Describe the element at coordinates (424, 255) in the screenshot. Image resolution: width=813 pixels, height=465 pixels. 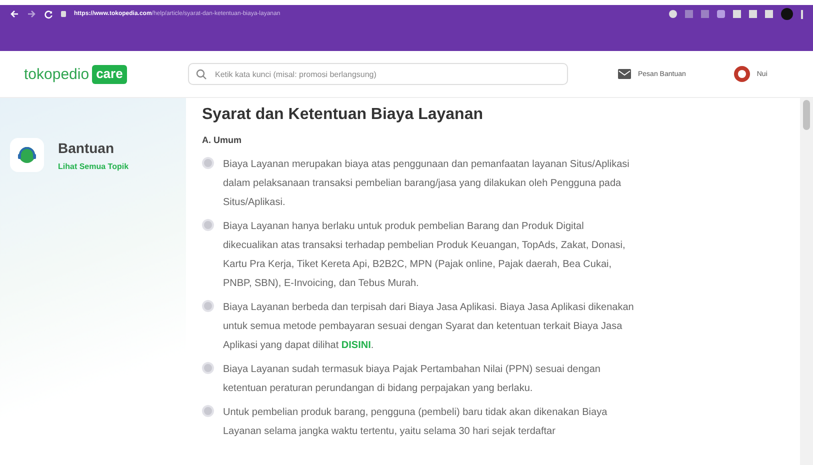
I see `paragraph-text: Biaya Layanan hanya berlaku untuk produk pembelian Barang dan Produk Digital dikecualikan atas transaksi terhadap pembelian Produk Keuangan, TopAds, Zakat, Donasi, Kartu Pra Kerja, Tiket Kereta Api, B2B2C, MPN (Pajak online, Pajak daerah, Bea Cukai, PNBP, SBN), E-Invoicing, dan Tebus Murah.` at that location.